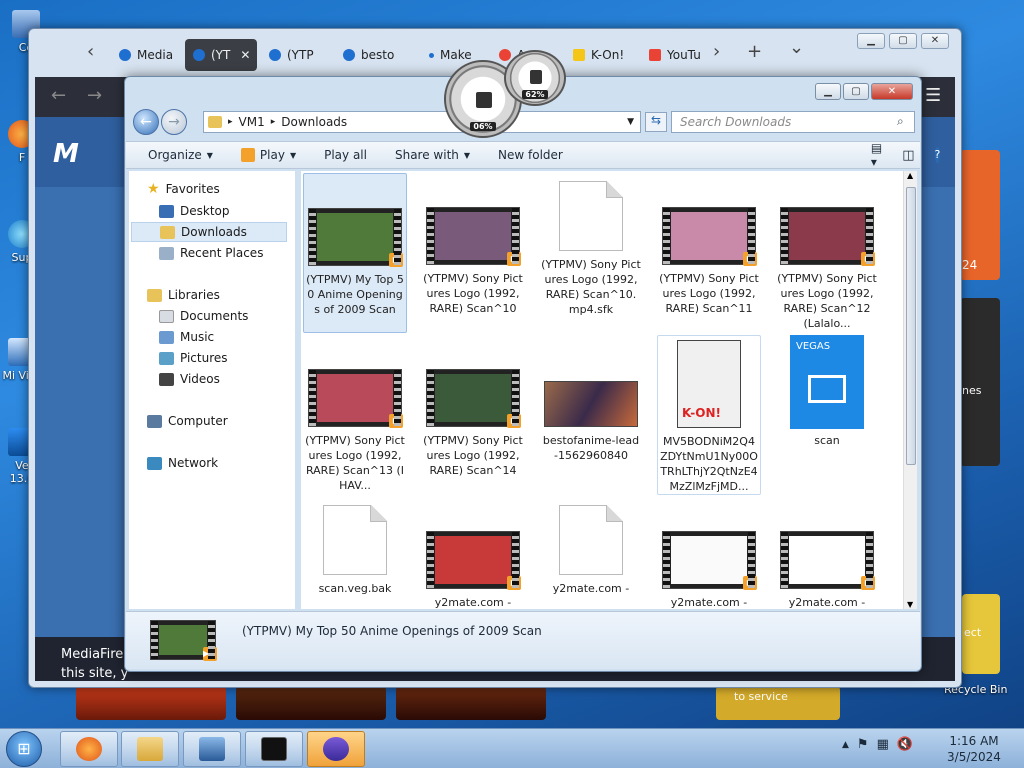  What do you see at coordinates (980, 215) in the screenshot?
I see `notepad-gadget: 24` at bounding box center [980, 215].